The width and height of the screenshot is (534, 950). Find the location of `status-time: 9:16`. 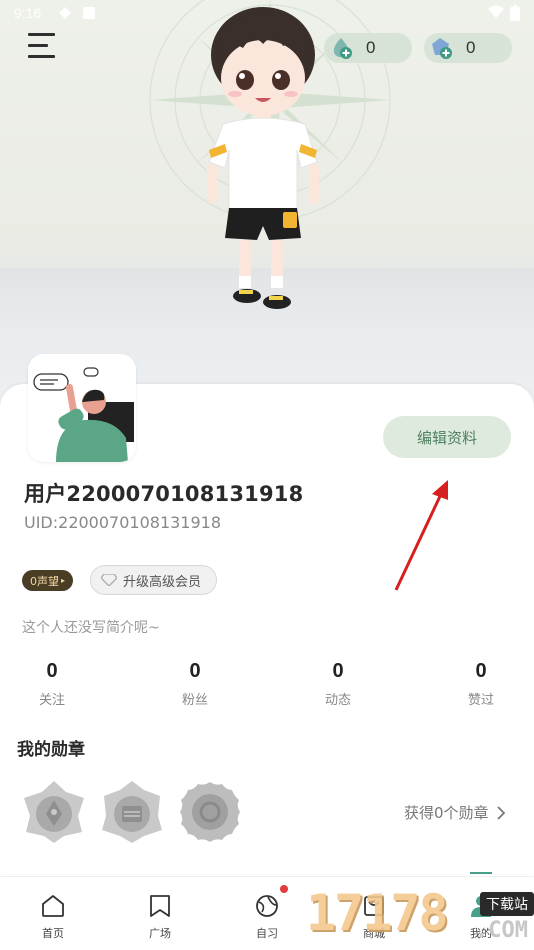

status-time: 9:16 is located at coordinates (28, 13).